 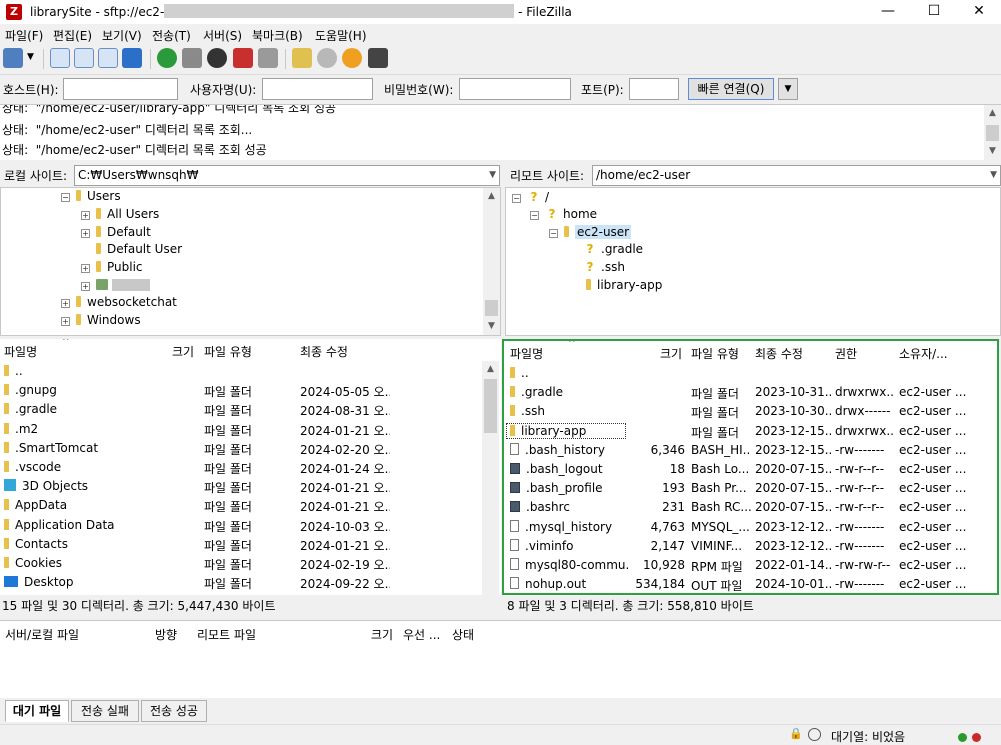 I want to click on local-list-scrollbar: ▲, so click(x=490, y=478).